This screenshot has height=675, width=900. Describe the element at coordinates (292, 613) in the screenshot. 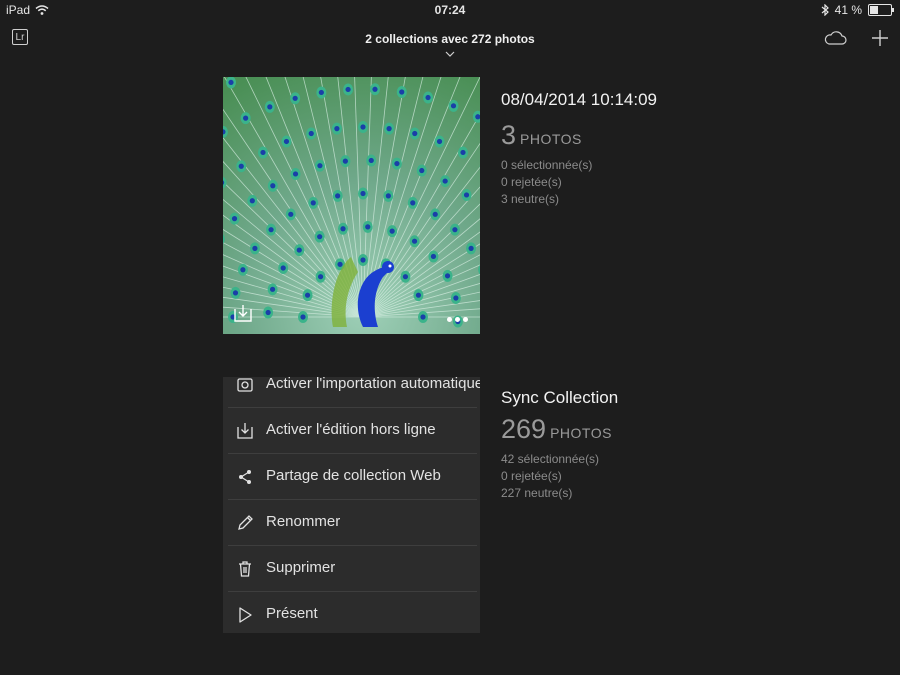

I see `menu-item-label: Présent` at that location.